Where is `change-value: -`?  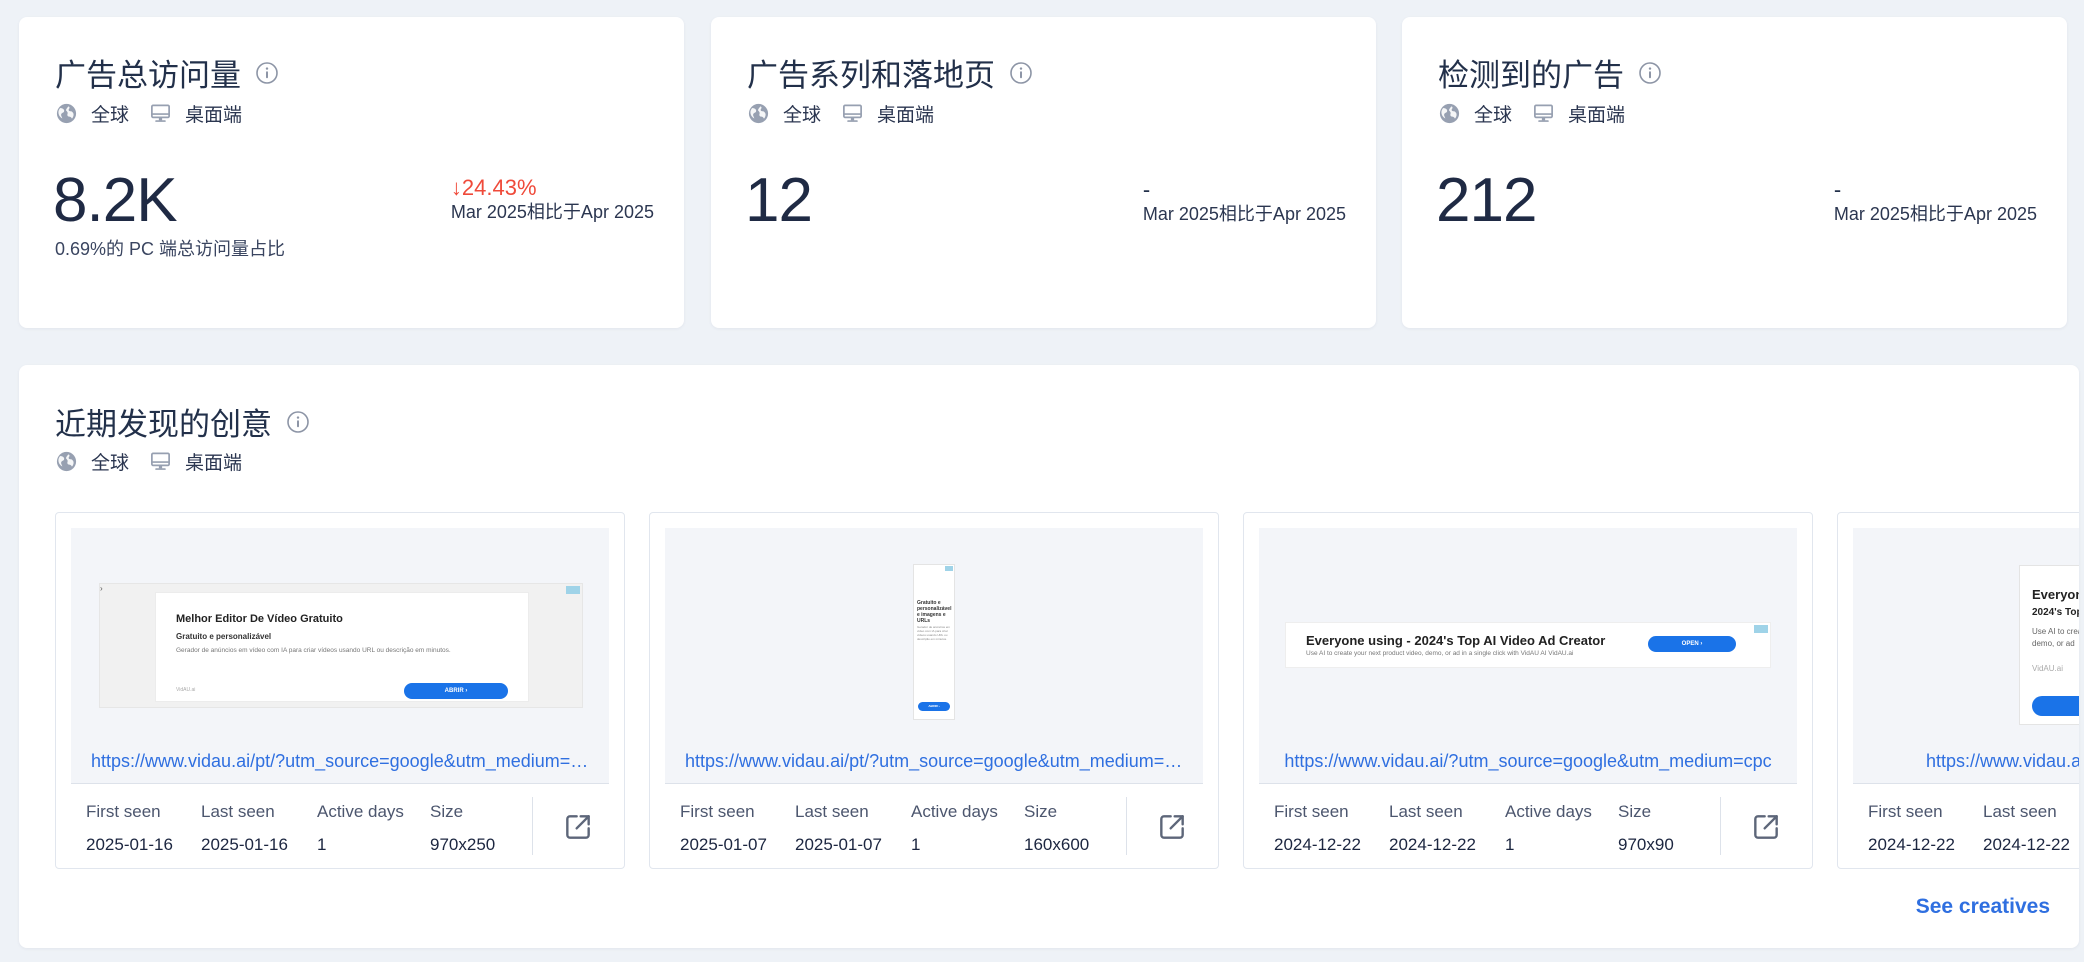 change-value: - is located at coordinates (1837, 189).